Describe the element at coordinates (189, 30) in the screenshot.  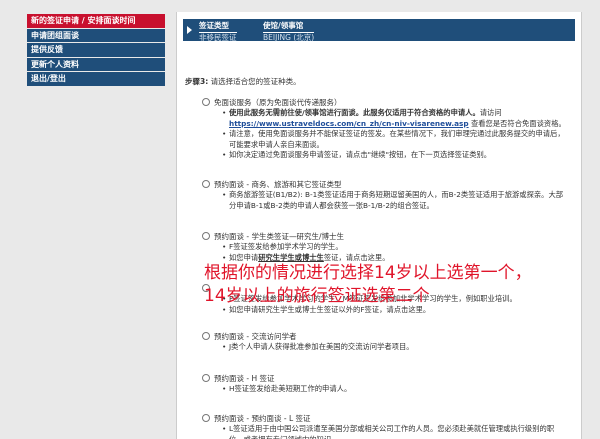
I see `arrow-right-icon` at that location.